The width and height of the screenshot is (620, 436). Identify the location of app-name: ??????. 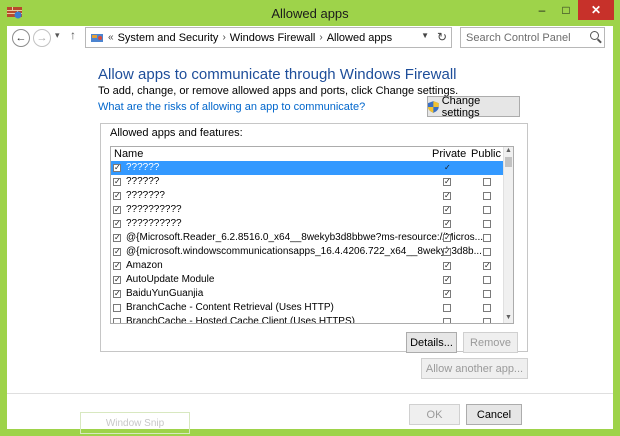
(143, 167).